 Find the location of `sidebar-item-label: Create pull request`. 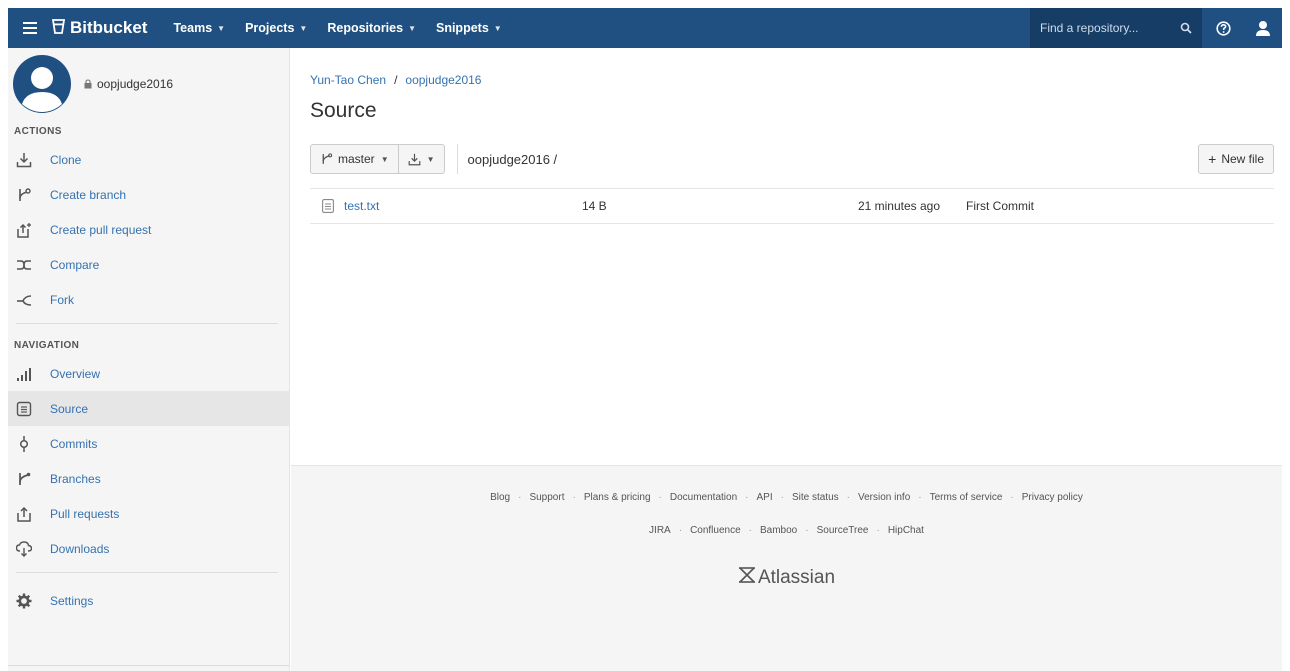

sidebar-item-label: Create pull request is located at coordinates (101, 229).